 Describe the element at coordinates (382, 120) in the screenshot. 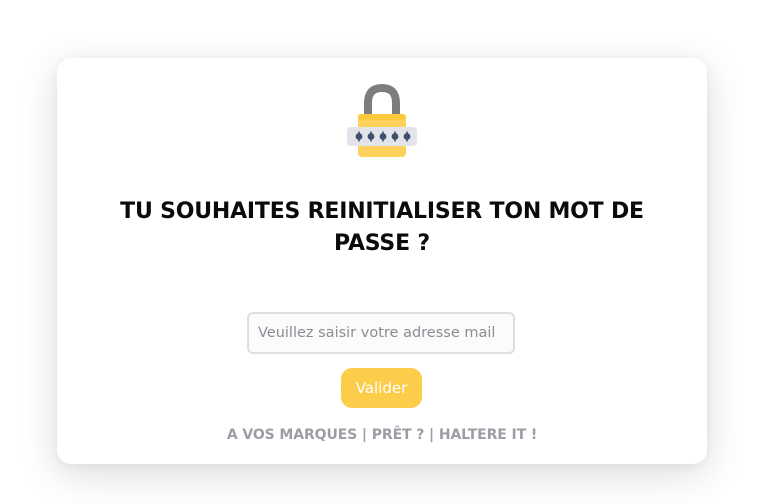

I see `padlock-password-icon` at that location.